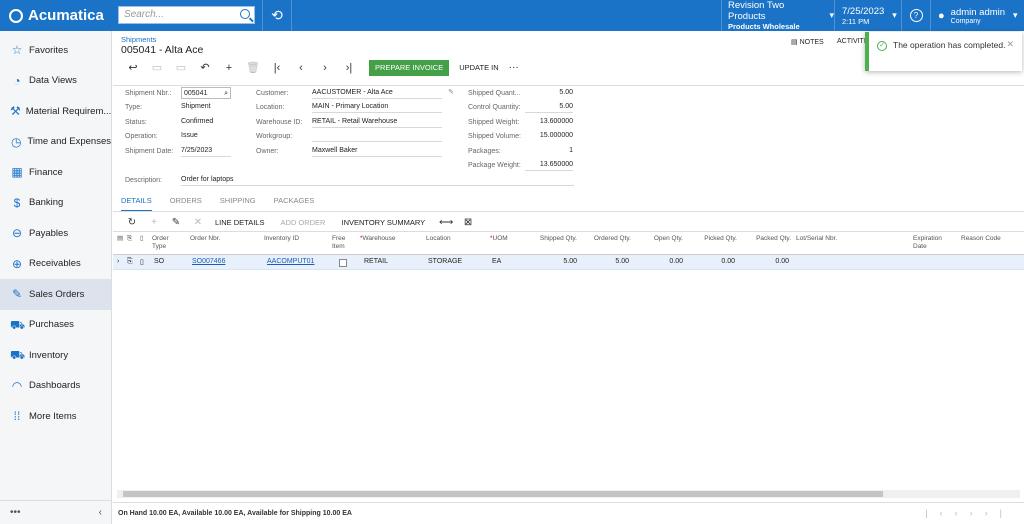 The image size is (1024, 524). What do you see at coordinates (154, 222) in the screenshot?
I see `add-row-icon: +` at bounding box center [154, 222].